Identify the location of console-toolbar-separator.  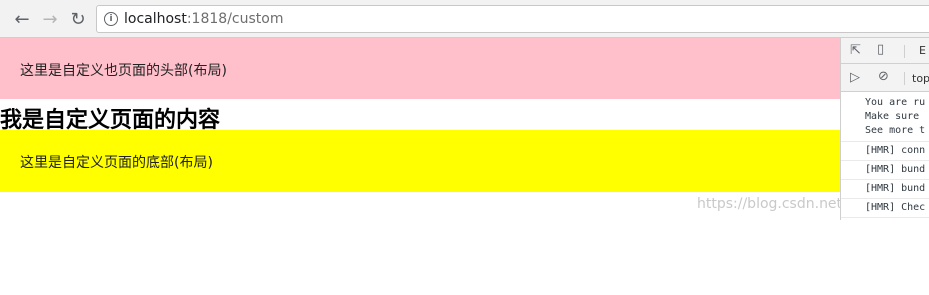
(904, 78).